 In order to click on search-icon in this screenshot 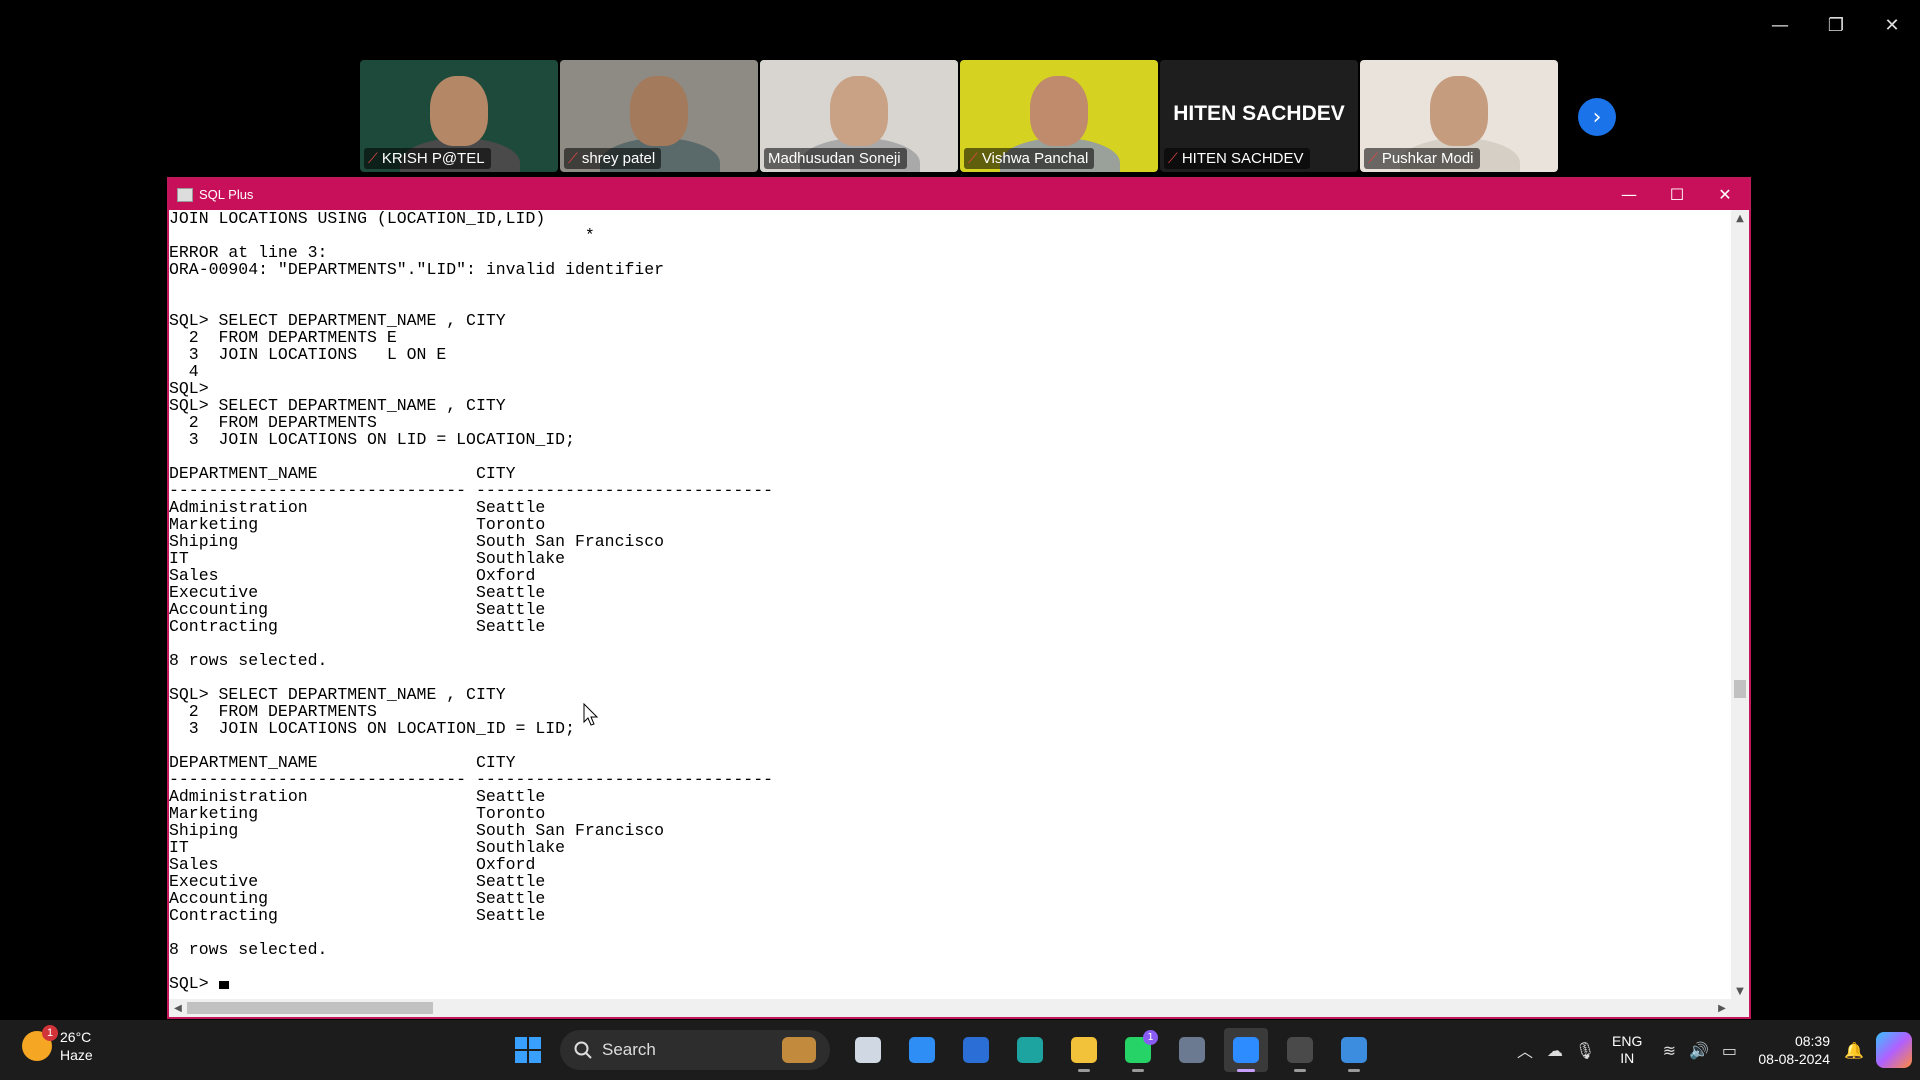, I will do `click(583, 1050)`.